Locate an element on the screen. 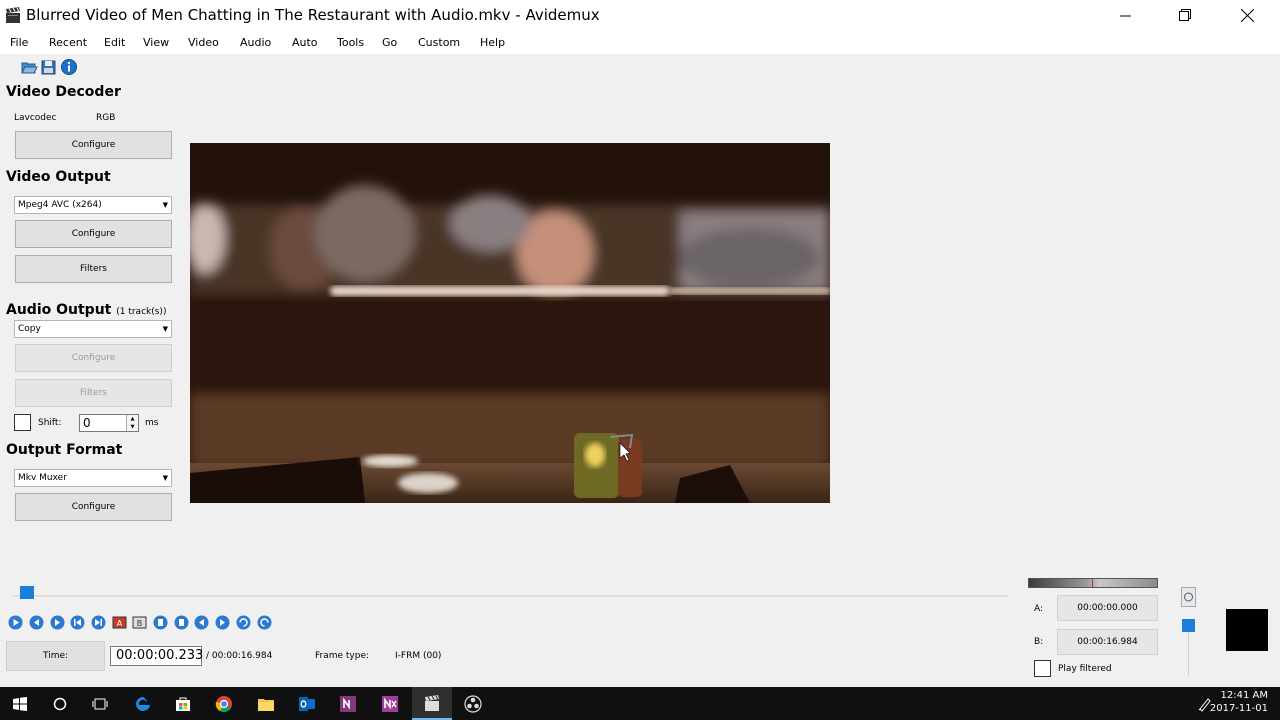 The height and width of the screenshot is (720, 1280). cortana-button is located at coordinates (60, 703).